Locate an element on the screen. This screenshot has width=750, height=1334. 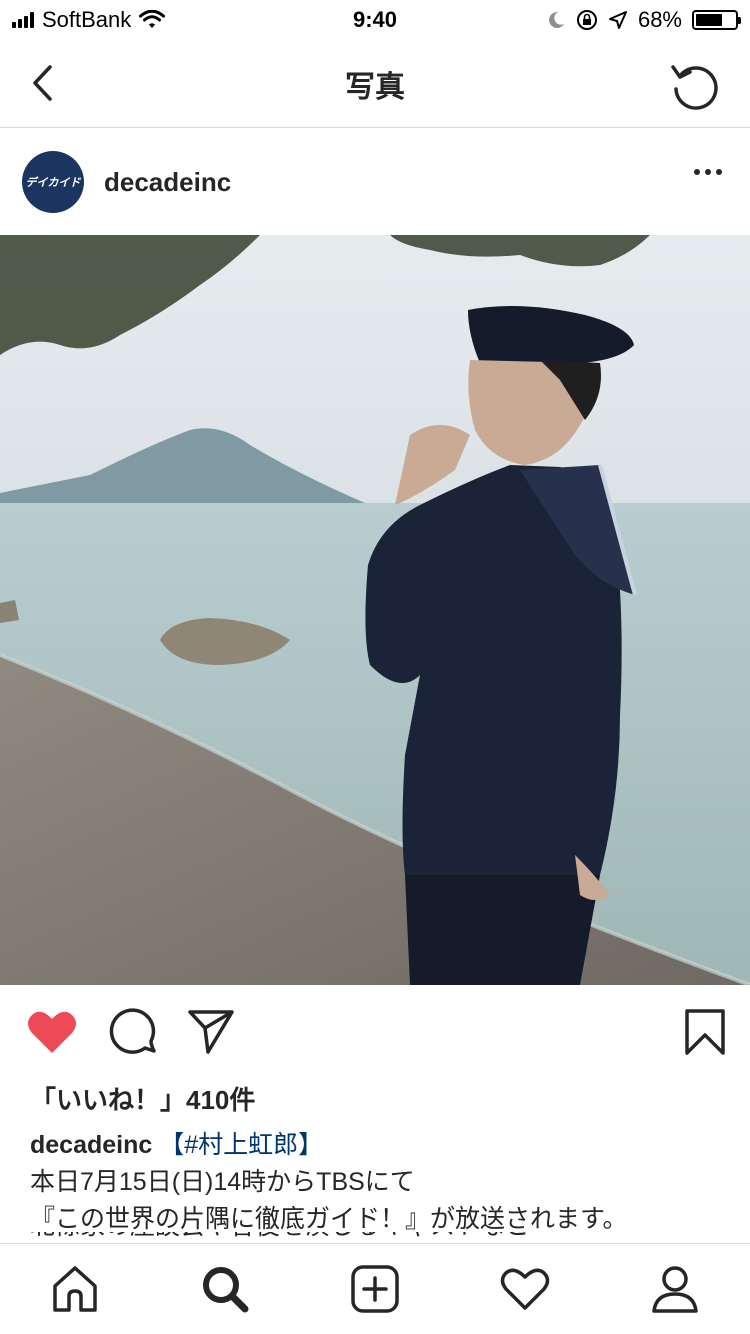
back-button is located at coordinates (42, 83).